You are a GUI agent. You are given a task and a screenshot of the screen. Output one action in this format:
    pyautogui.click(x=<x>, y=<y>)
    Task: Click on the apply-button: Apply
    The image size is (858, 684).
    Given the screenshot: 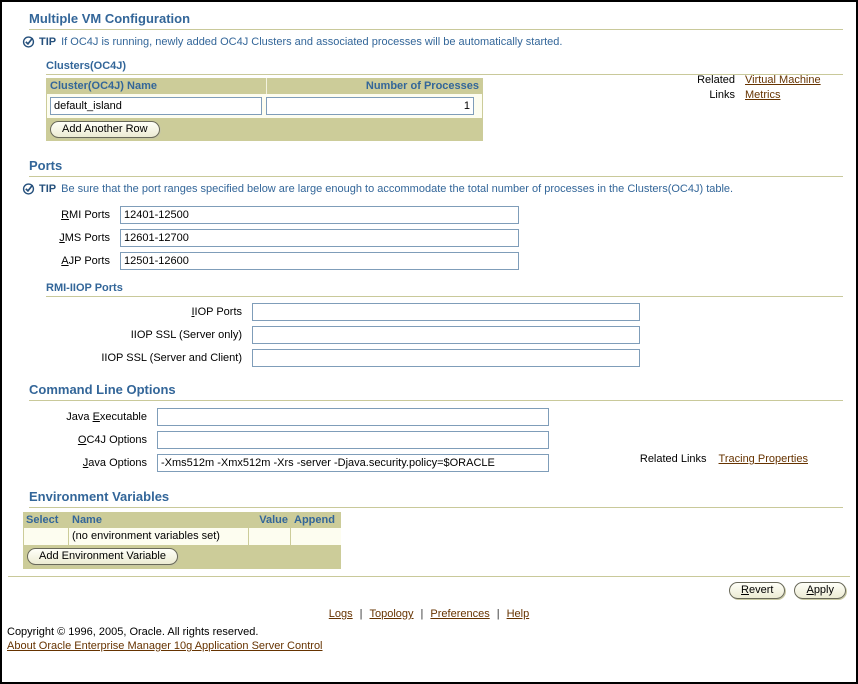 What is the action you would take?
    pyautogui.click(x=820, y=590)
    